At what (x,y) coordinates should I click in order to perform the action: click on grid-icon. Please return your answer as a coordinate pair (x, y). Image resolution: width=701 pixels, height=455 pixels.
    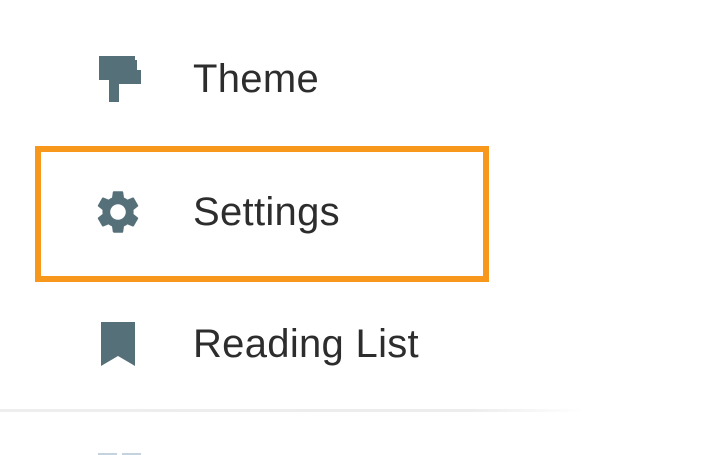
    Looking at the image, I should click on (121, 450).